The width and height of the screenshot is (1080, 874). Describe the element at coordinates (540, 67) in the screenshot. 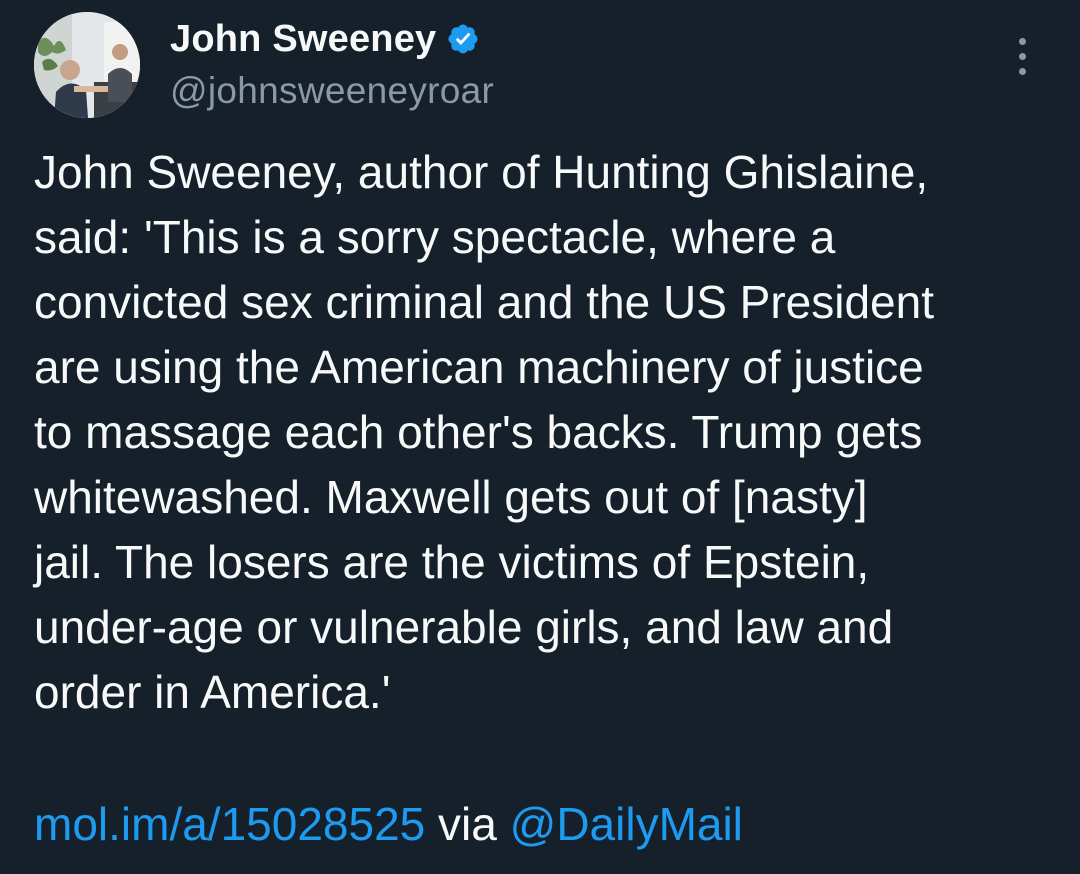

I see `tweet-header: John Sweeney @johnsweeneyroar` at that location.